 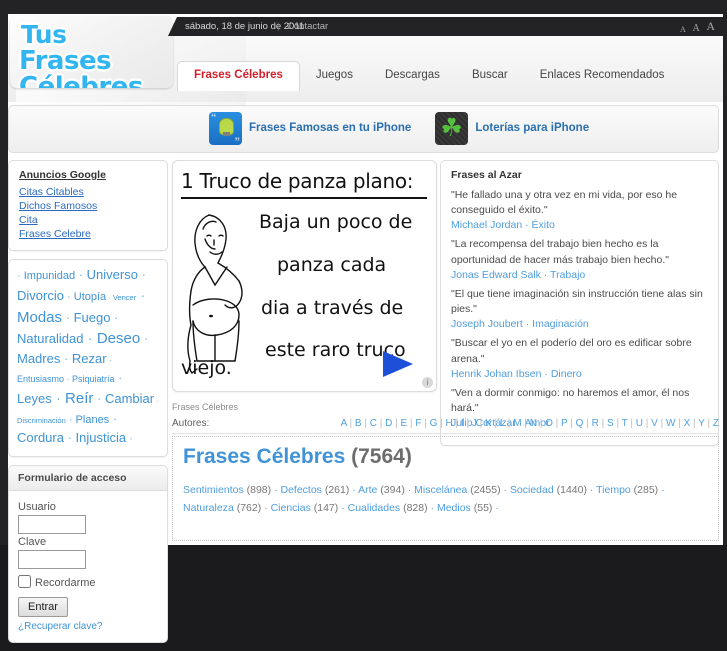 What do you see at coordinates (654, 423) in the screenshot?
I see `alpha-link-V: V` at bounding box center [654, 423].